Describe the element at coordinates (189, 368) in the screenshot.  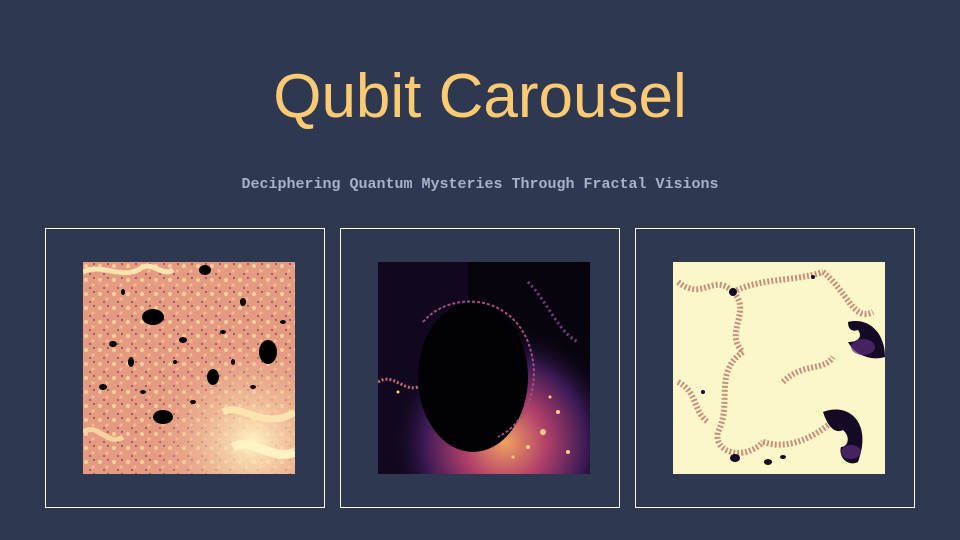
I see `fractal-pink-image` at that location.